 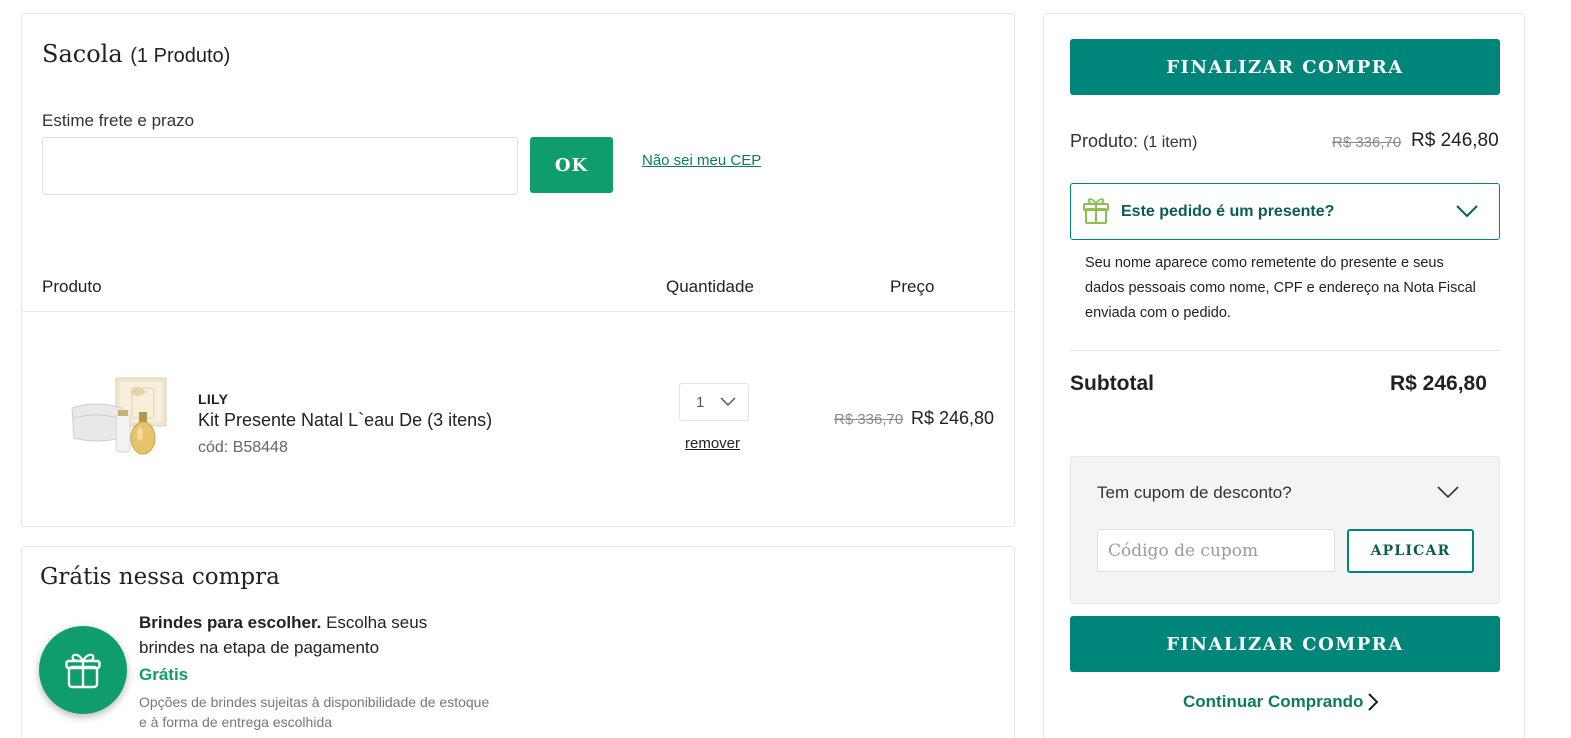 What do you see at coordinates (1285, 350) in the screenshot?
I see `summary-divider` at bounding box center [1285, 350].